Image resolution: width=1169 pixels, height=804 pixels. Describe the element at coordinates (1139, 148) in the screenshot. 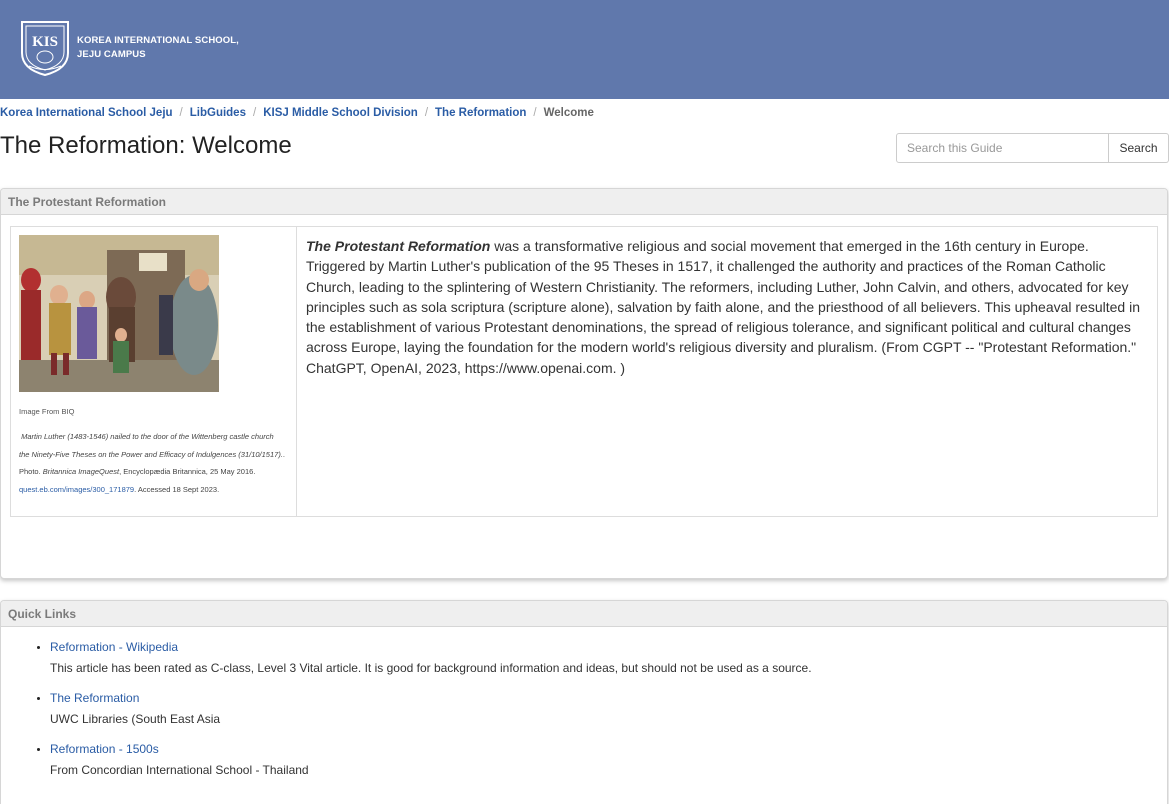

I see `search-button: Search` at that location.